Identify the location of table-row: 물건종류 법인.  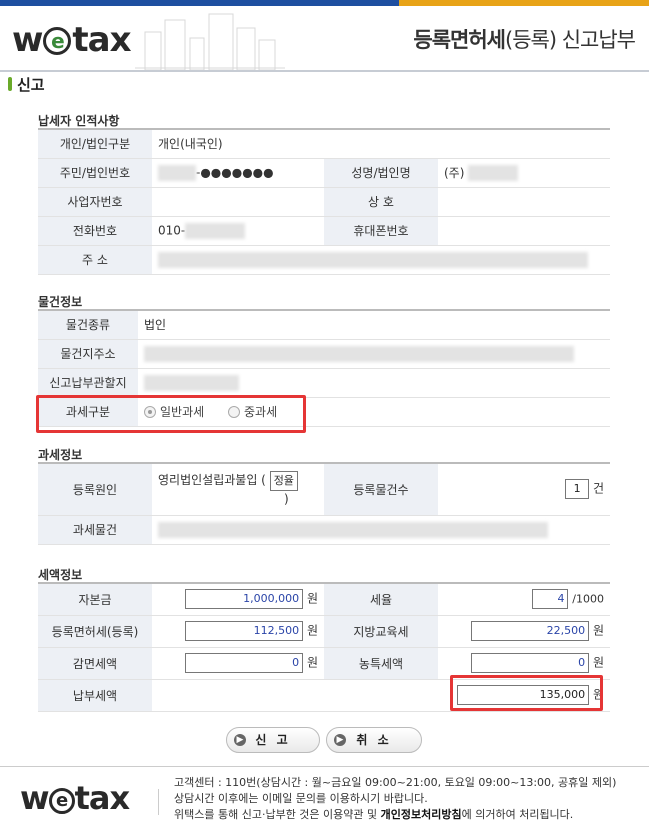
(324, 325).